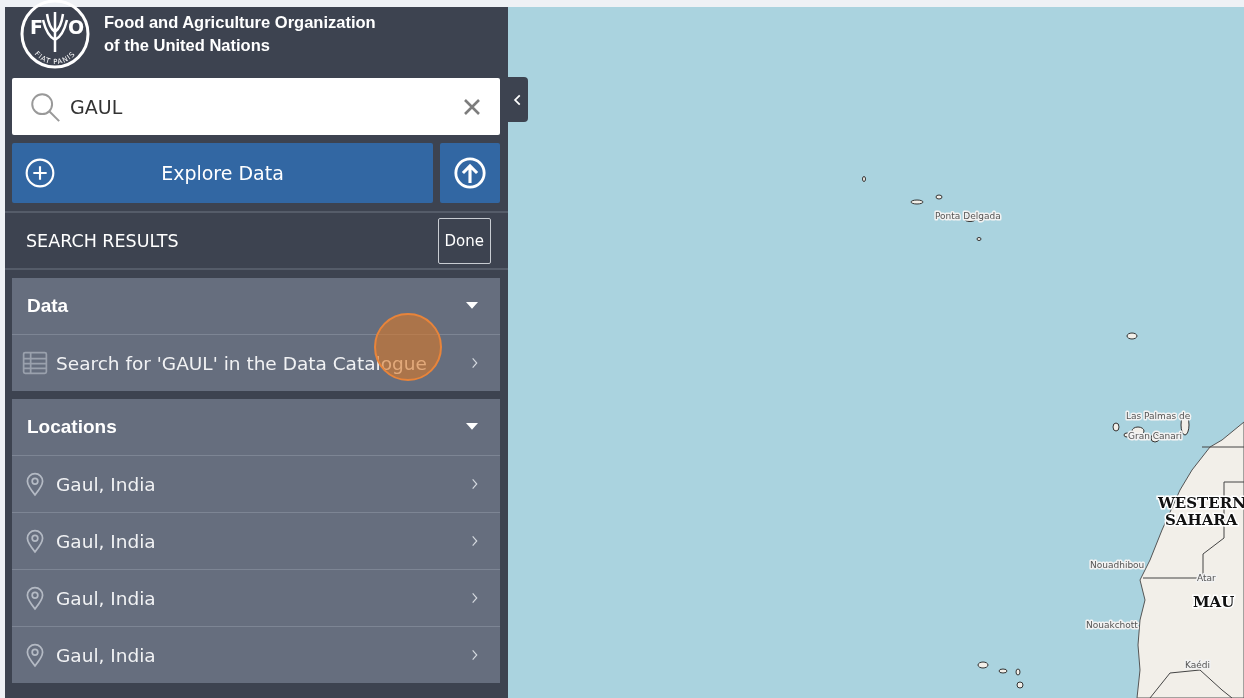 This screenshot has height=698, width=1244. What do you see at coordinates (464, 240) in the screenshot?
I see `done-button: Done` at bounding box center [464, 240].